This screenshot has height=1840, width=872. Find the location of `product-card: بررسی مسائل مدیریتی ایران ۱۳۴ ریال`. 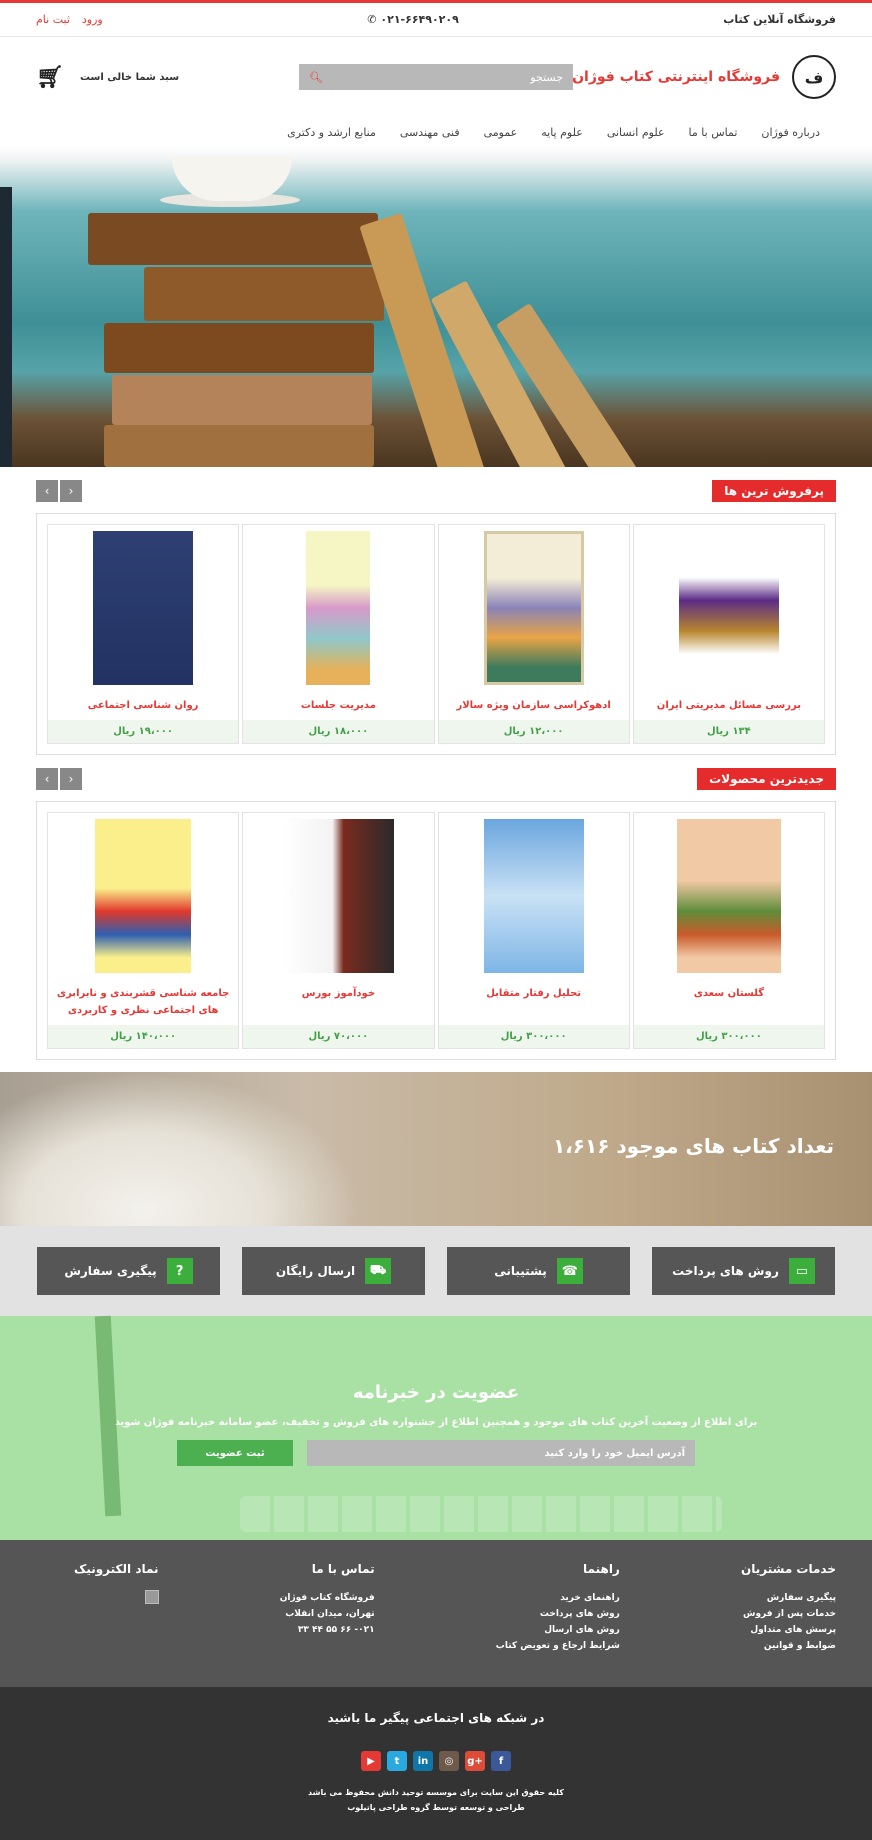

product-card: بررسی مسائل مدیریتی ایران ۱۳۴ ریال is located at coordinates (728, 634).